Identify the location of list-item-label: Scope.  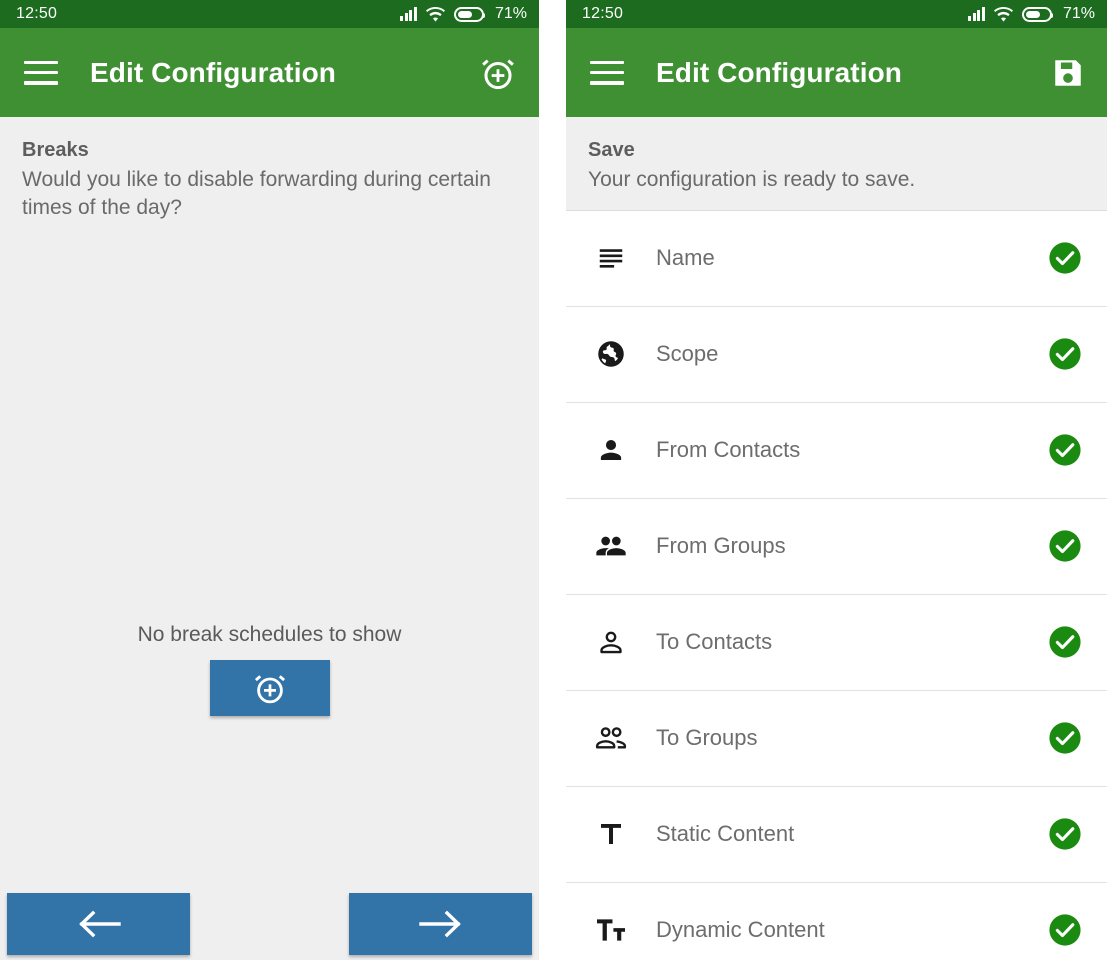
(687, 354).